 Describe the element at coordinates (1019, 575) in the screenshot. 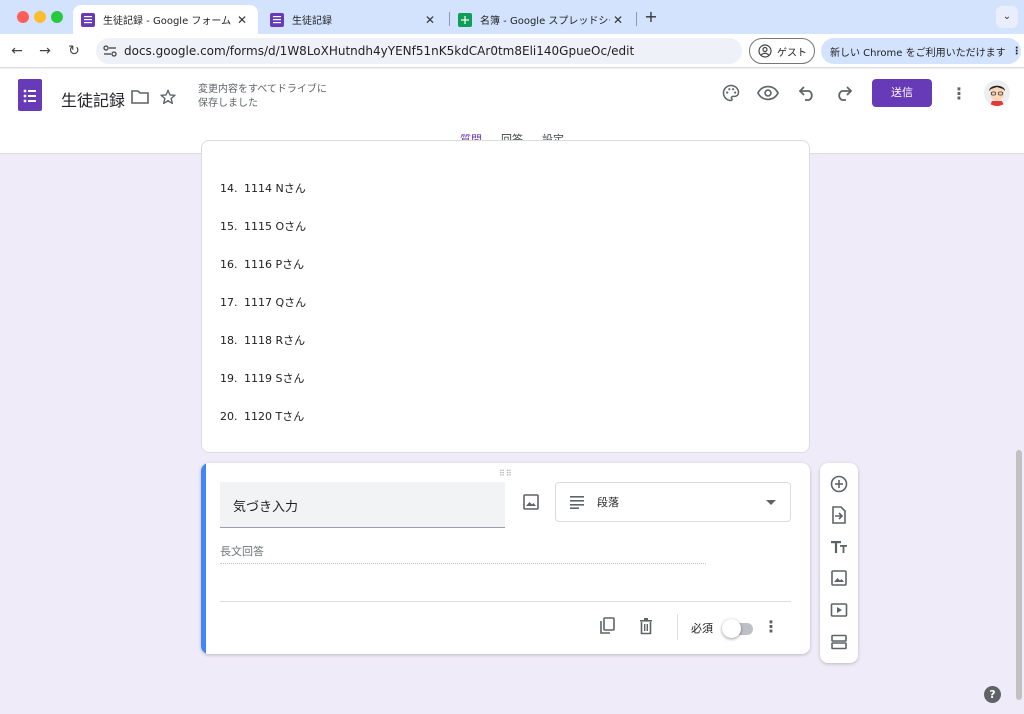

I see `scrollbar-thumb` at that location.